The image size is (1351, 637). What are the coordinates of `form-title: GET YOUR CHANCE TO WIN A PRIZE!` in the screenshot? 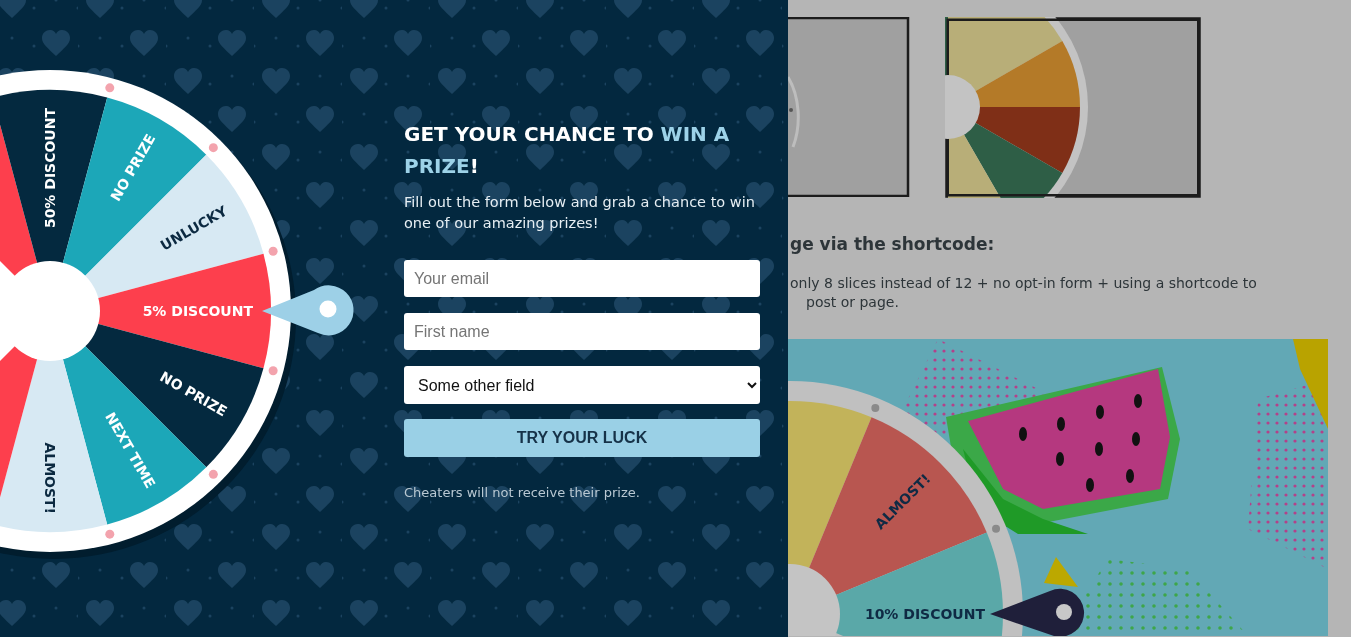 It's located at (567, 150).